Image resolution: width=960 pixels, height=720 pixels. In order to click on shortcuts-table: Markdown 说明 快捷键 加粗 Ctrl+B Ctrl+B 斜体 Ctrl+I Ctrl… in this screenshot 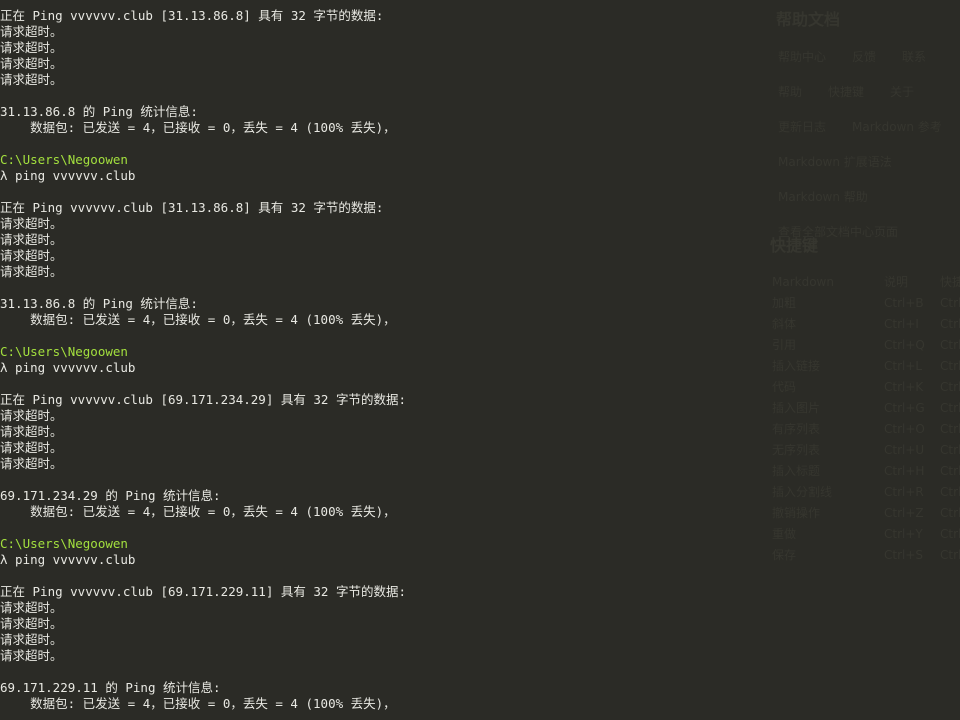, I will do `click(866, 419)`.